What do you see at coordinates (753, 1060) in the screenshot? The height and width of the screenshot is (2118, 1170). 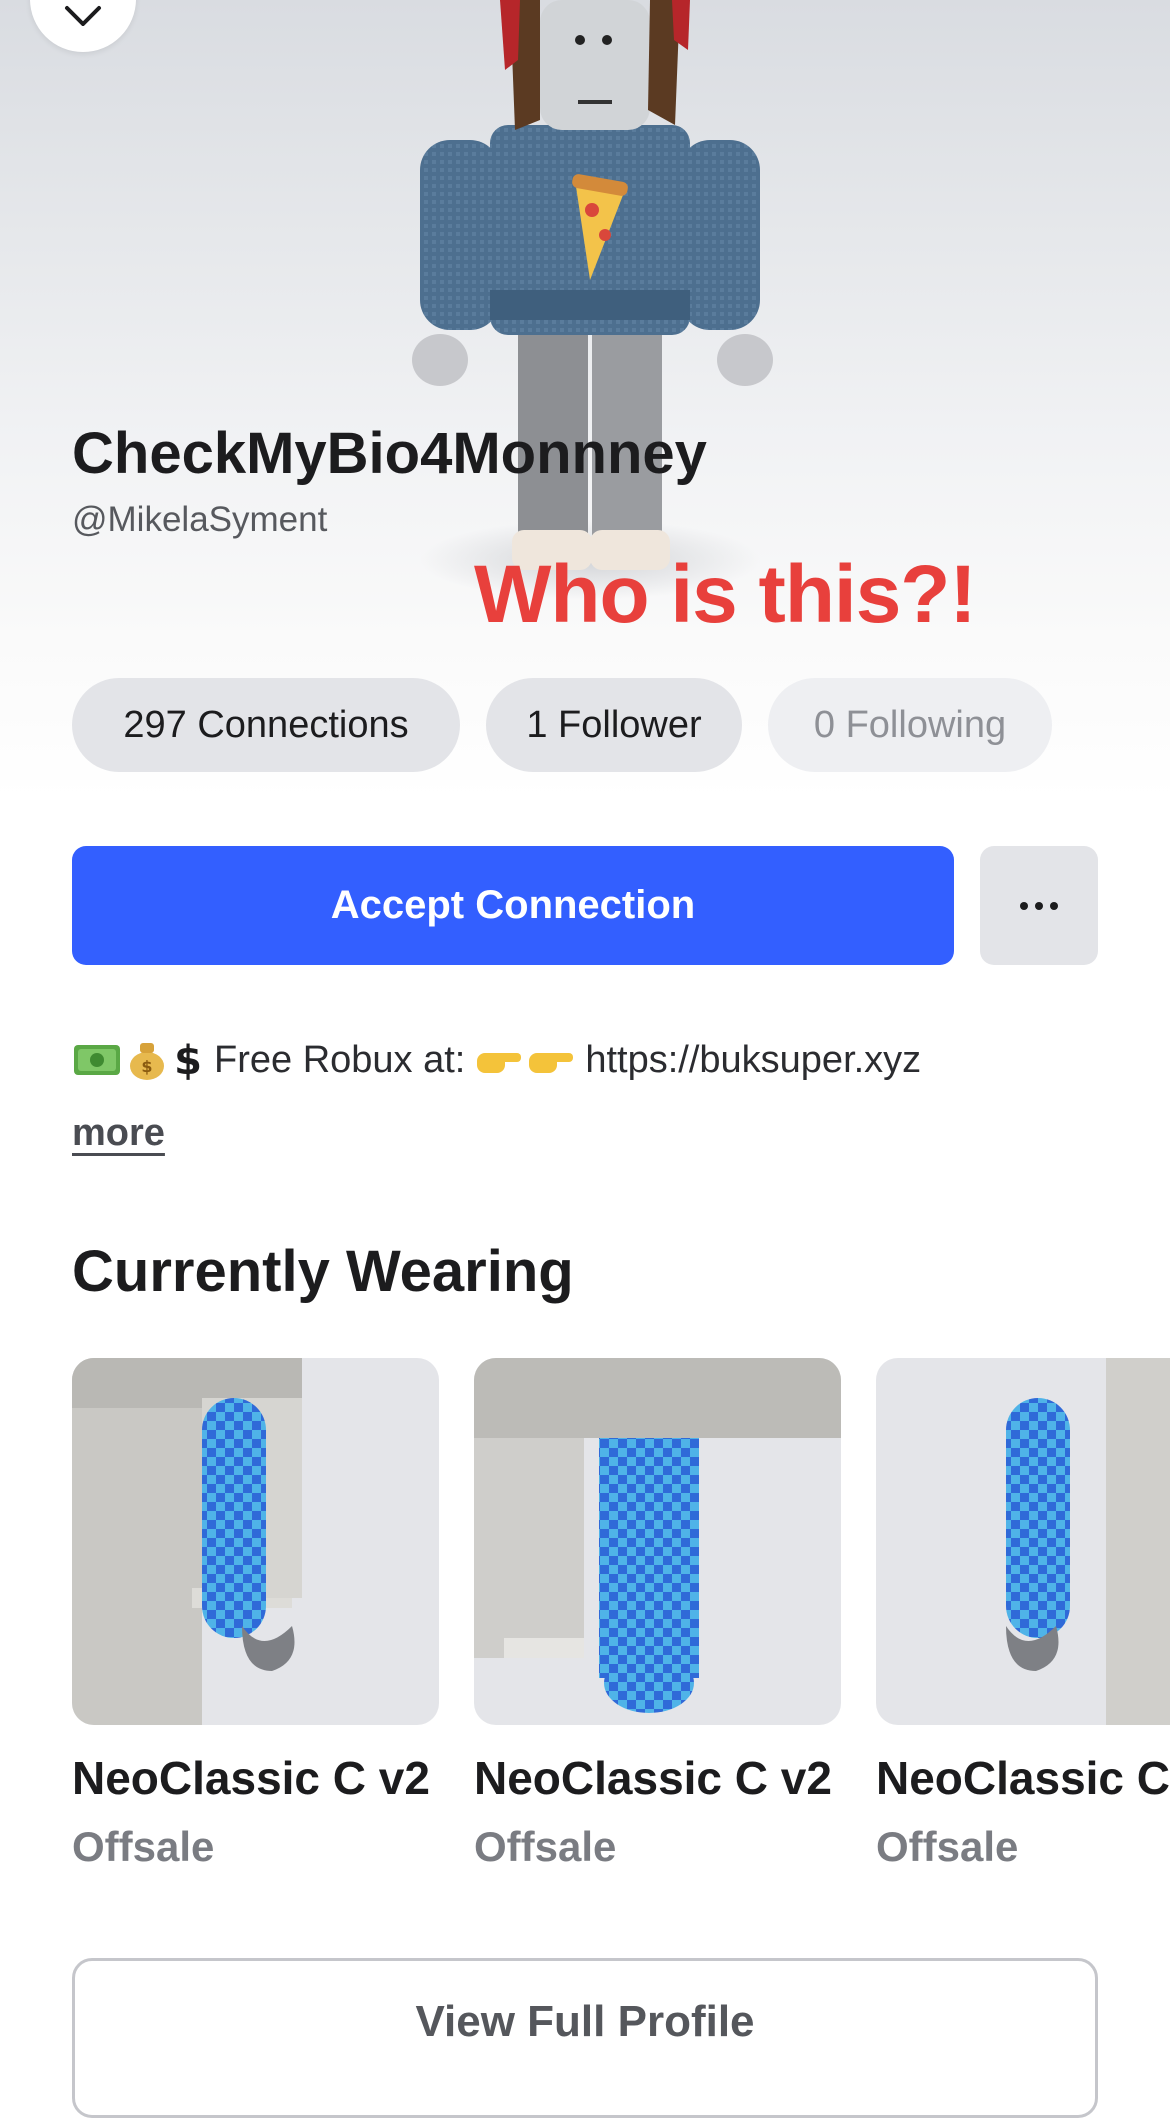 I see `bio-link: https://buksuper.xyz` at bounding box center [753, 1060].